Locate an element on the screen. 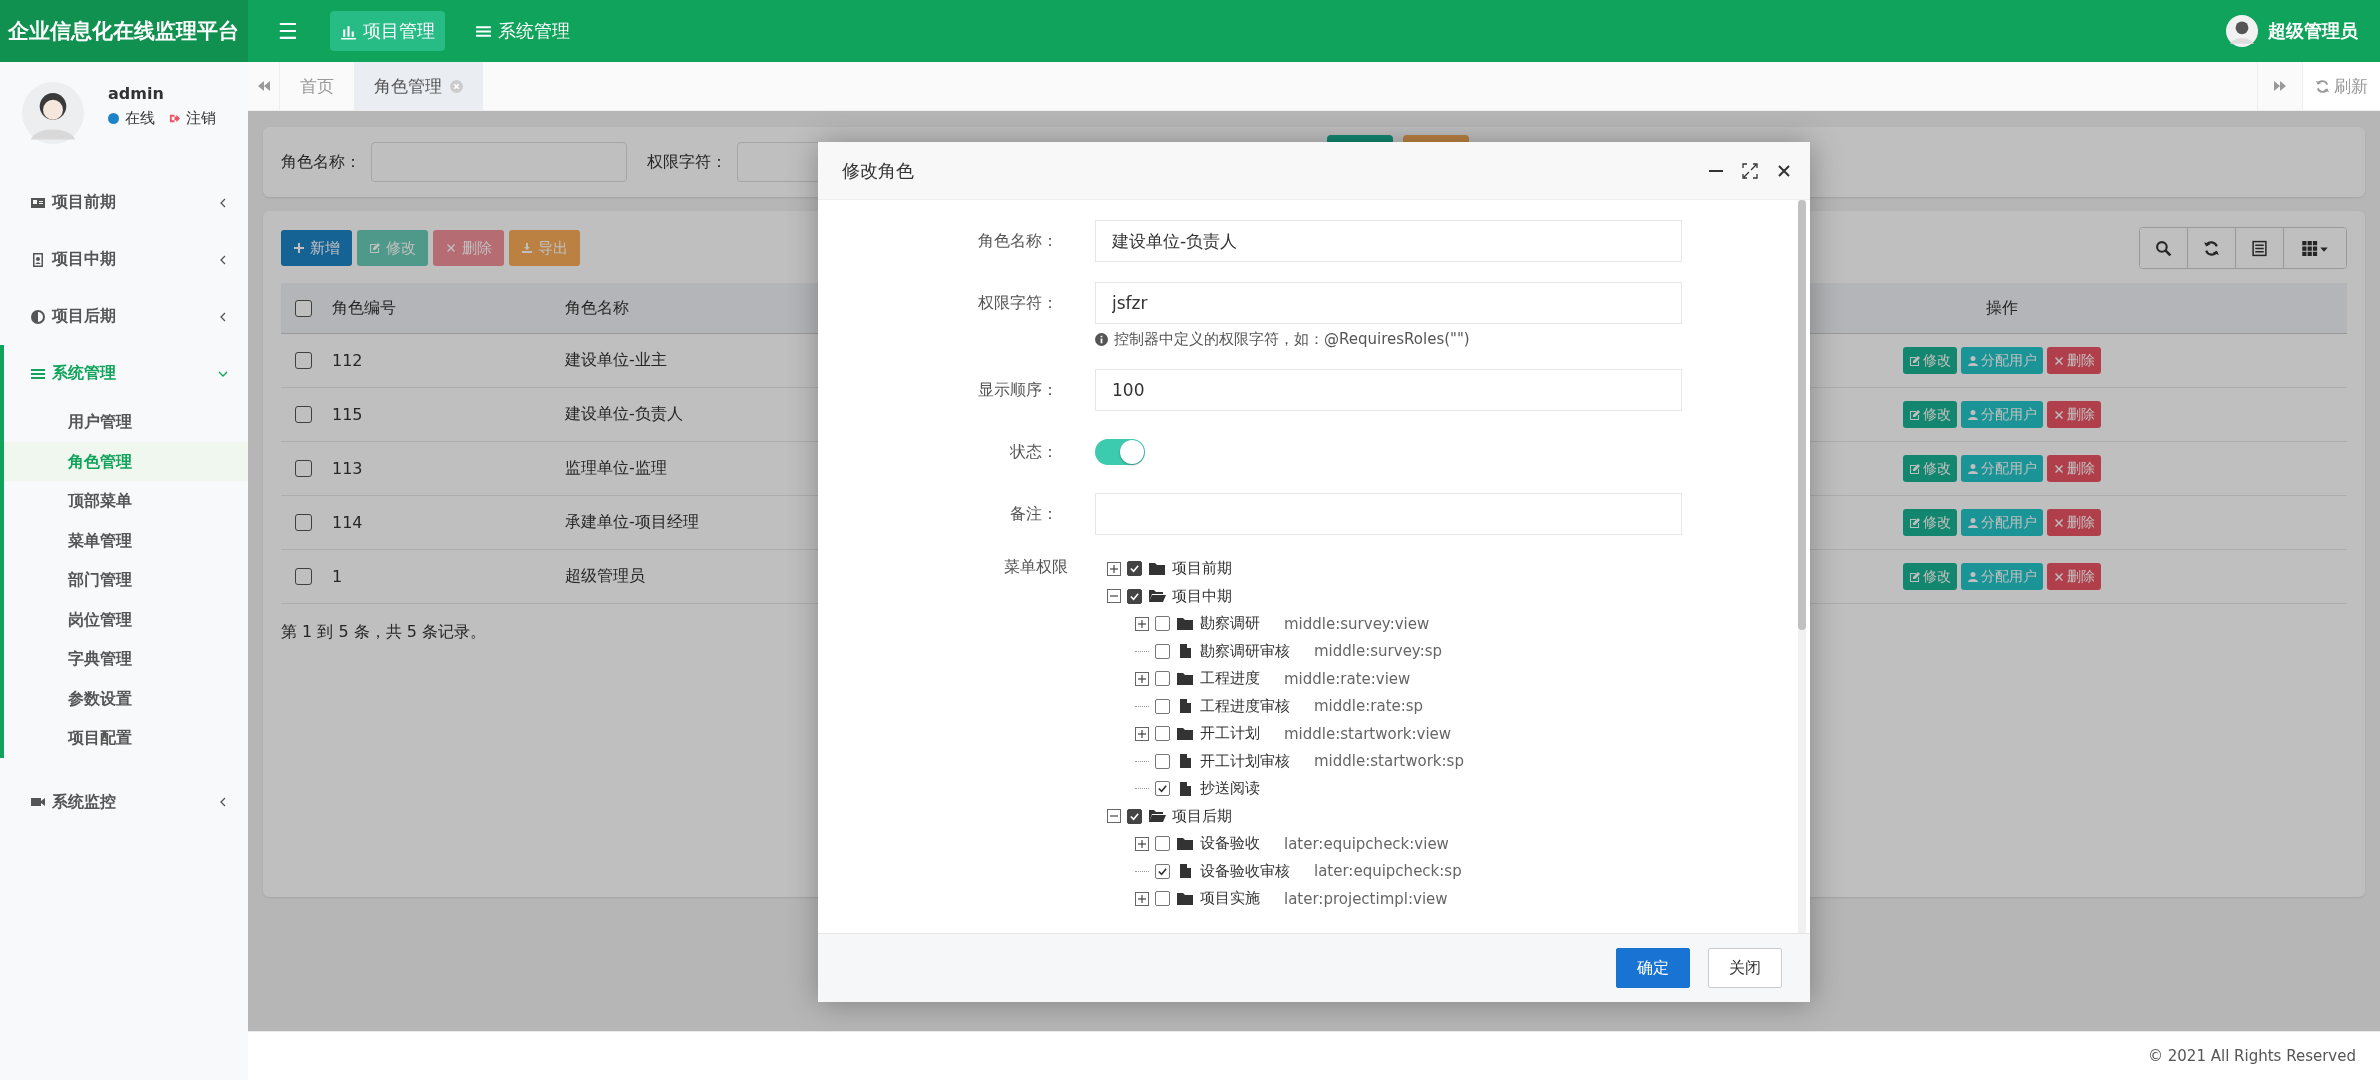  sidebar-item: 项目中期 is located at coordinates (126, 259).